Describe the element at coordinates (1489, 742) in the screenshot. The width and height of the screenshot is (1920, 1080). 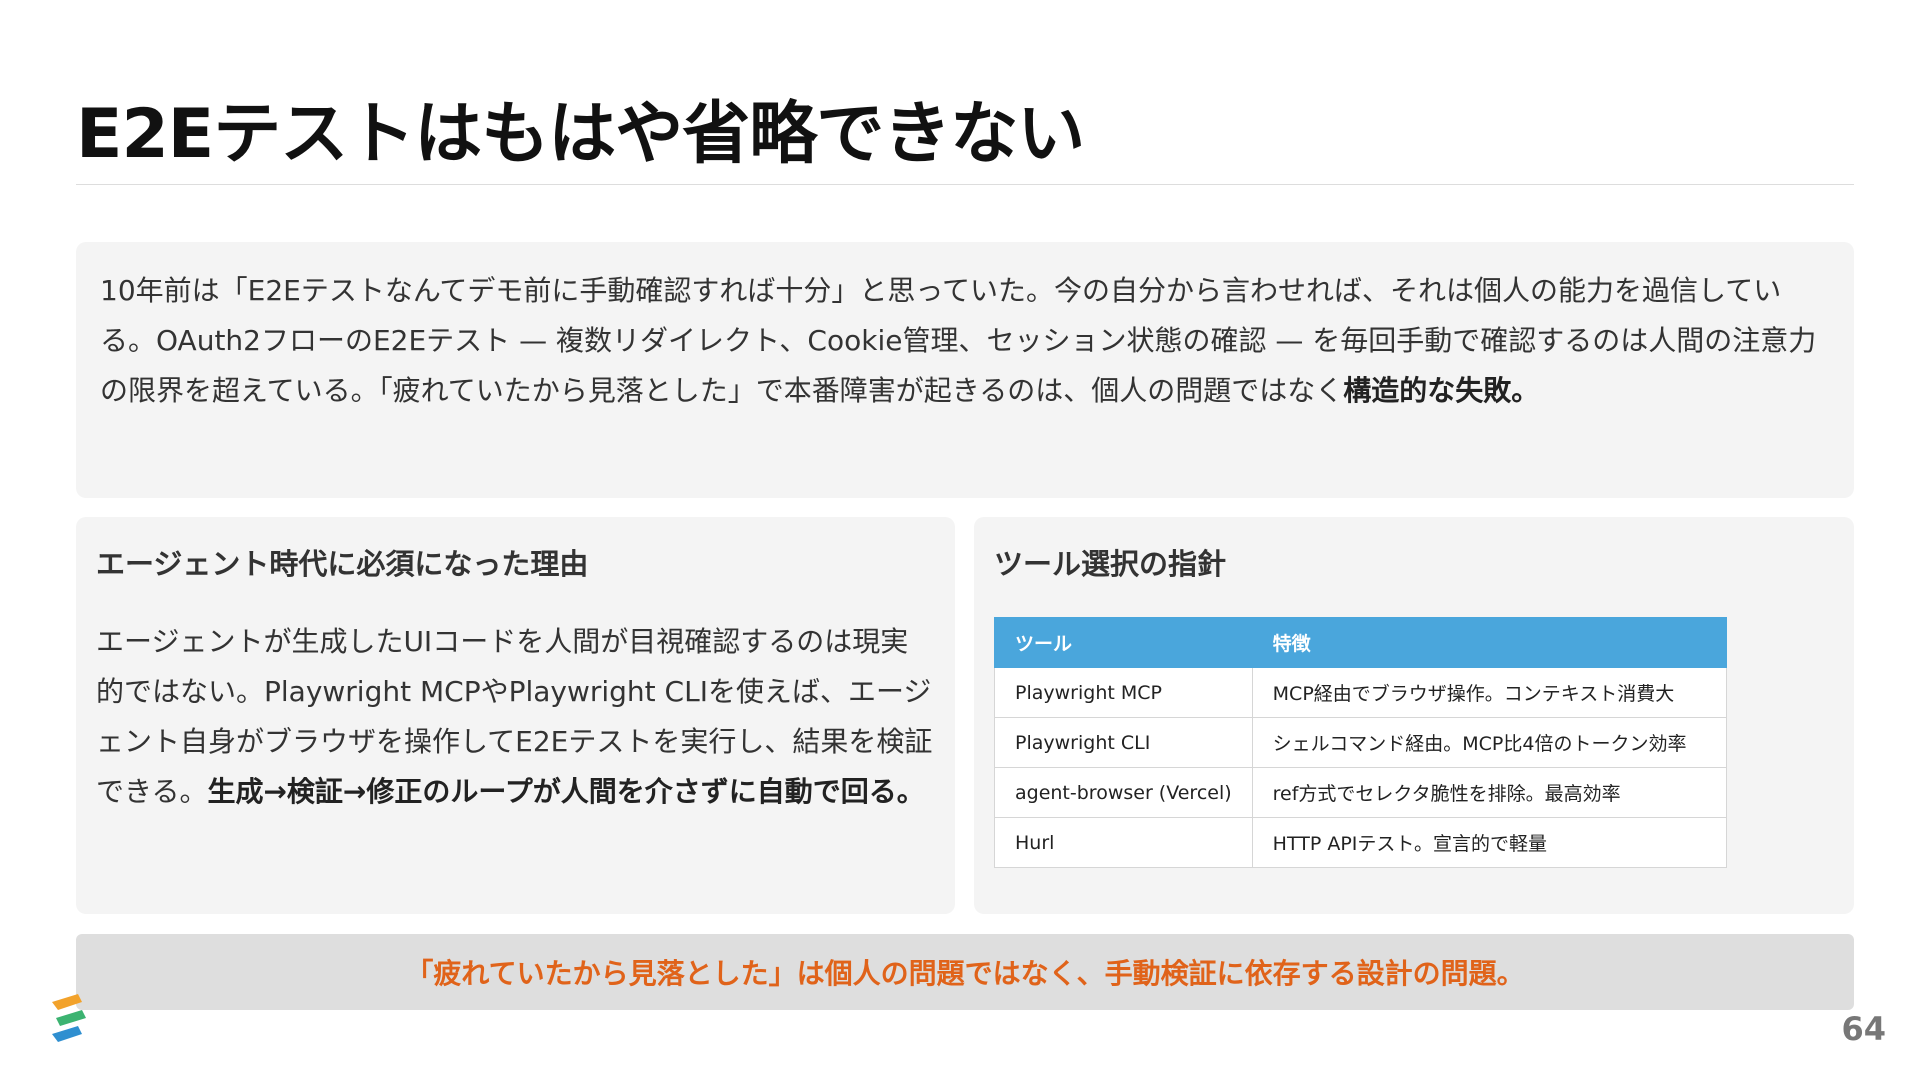
I see `tool-feature-cell: シェルコマンド経由。MCP比4倍のトークン効率` at that location.